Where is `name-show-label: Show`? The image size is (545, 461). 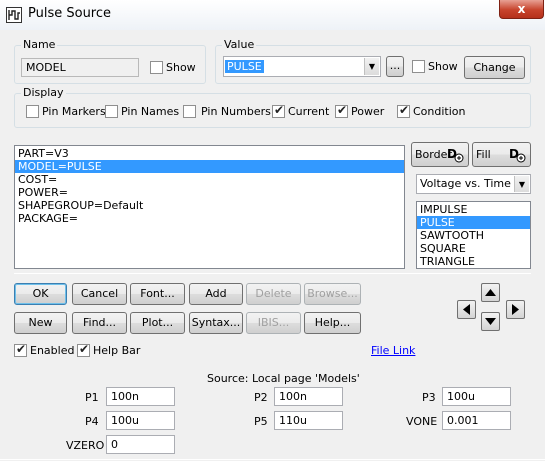 name-show-label: Show is located at coordinates (181, 67).